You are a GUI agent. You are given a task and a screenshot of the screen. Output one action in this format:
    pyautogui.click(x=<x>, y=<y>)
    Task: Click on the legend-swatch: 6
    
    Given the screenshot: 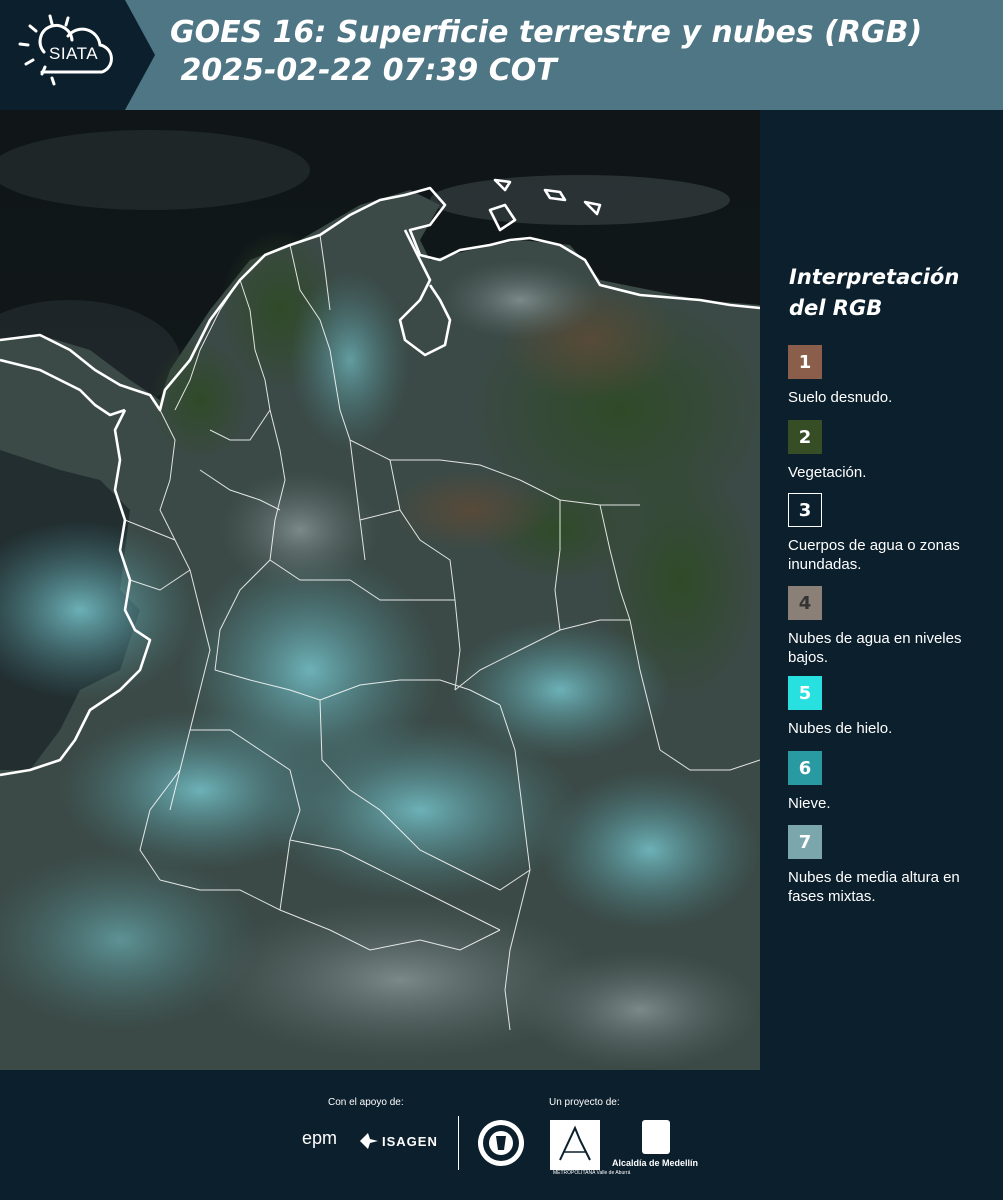 What is the action you would take?
    pyautogui.click(x=805, y=768)
    